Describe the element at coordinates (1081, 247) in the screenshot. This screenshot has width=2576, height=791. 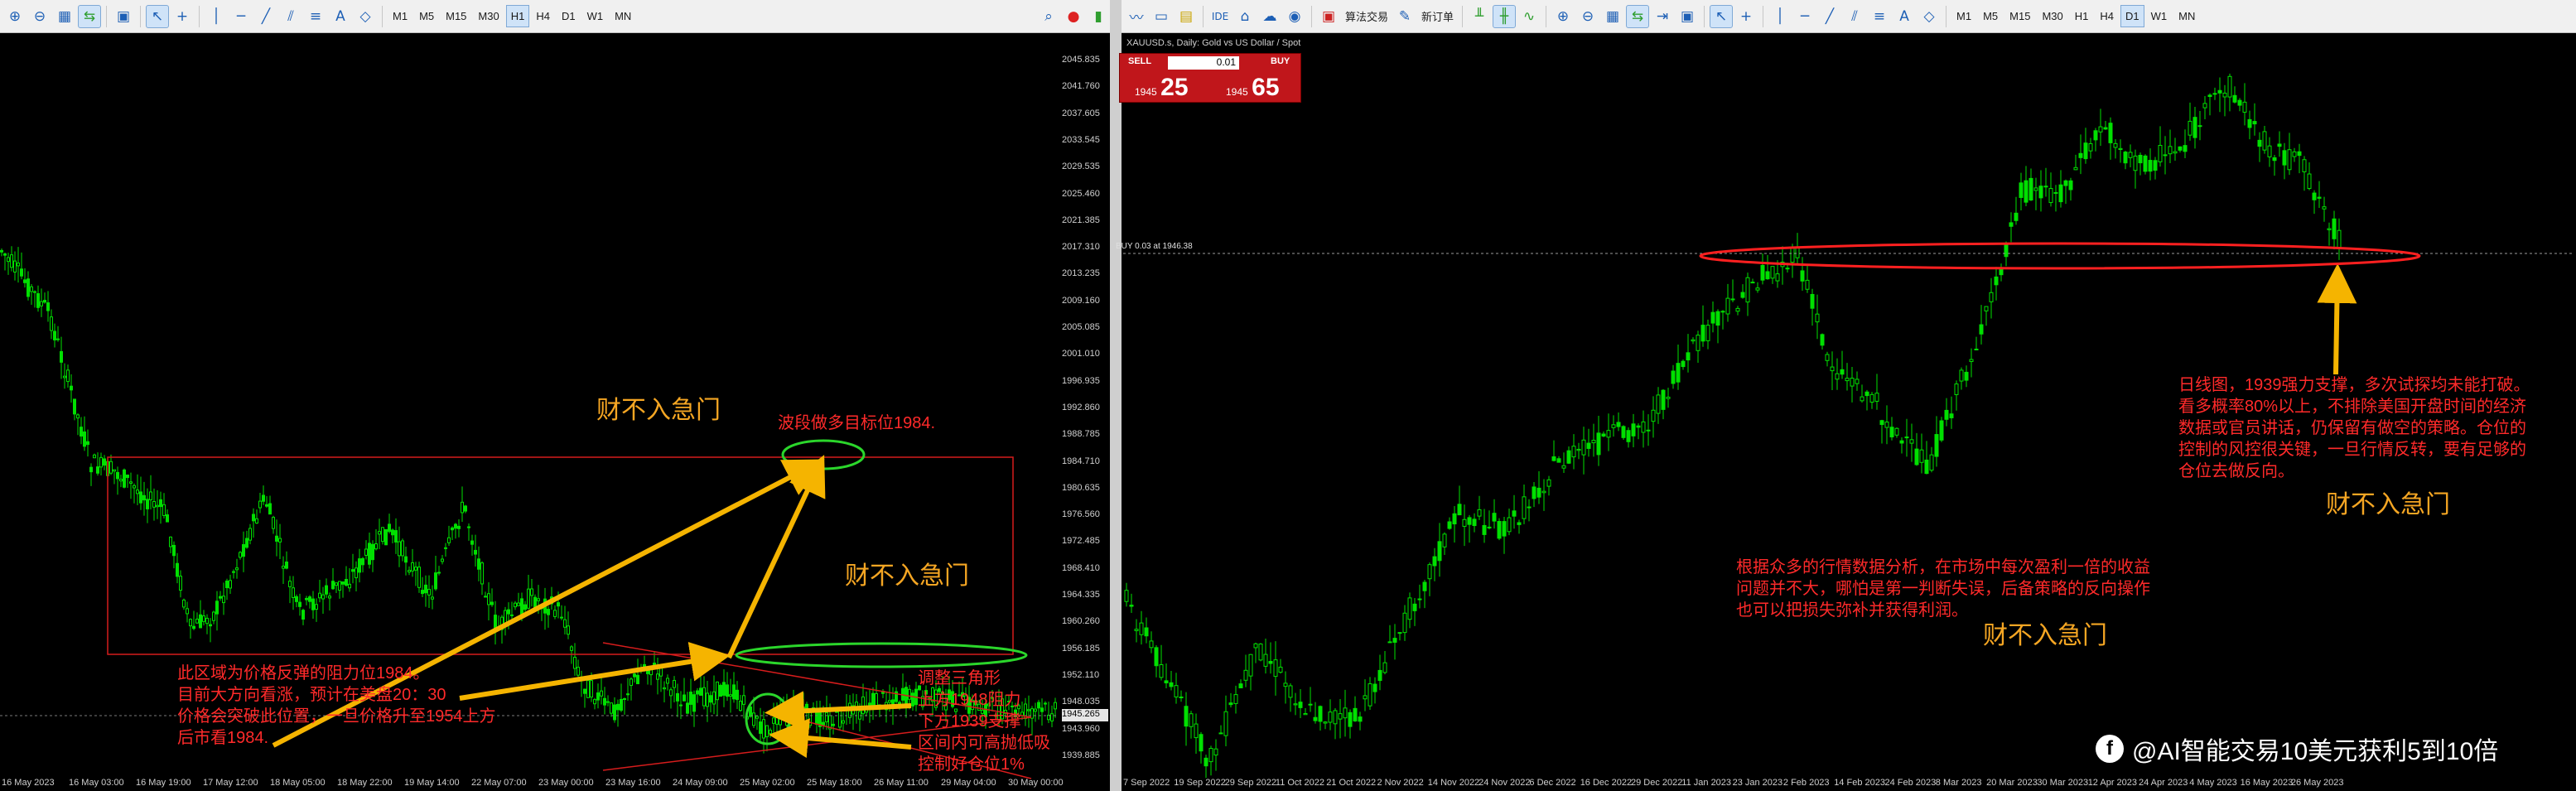
I see `price-tick-label: 2017.310` at that location.